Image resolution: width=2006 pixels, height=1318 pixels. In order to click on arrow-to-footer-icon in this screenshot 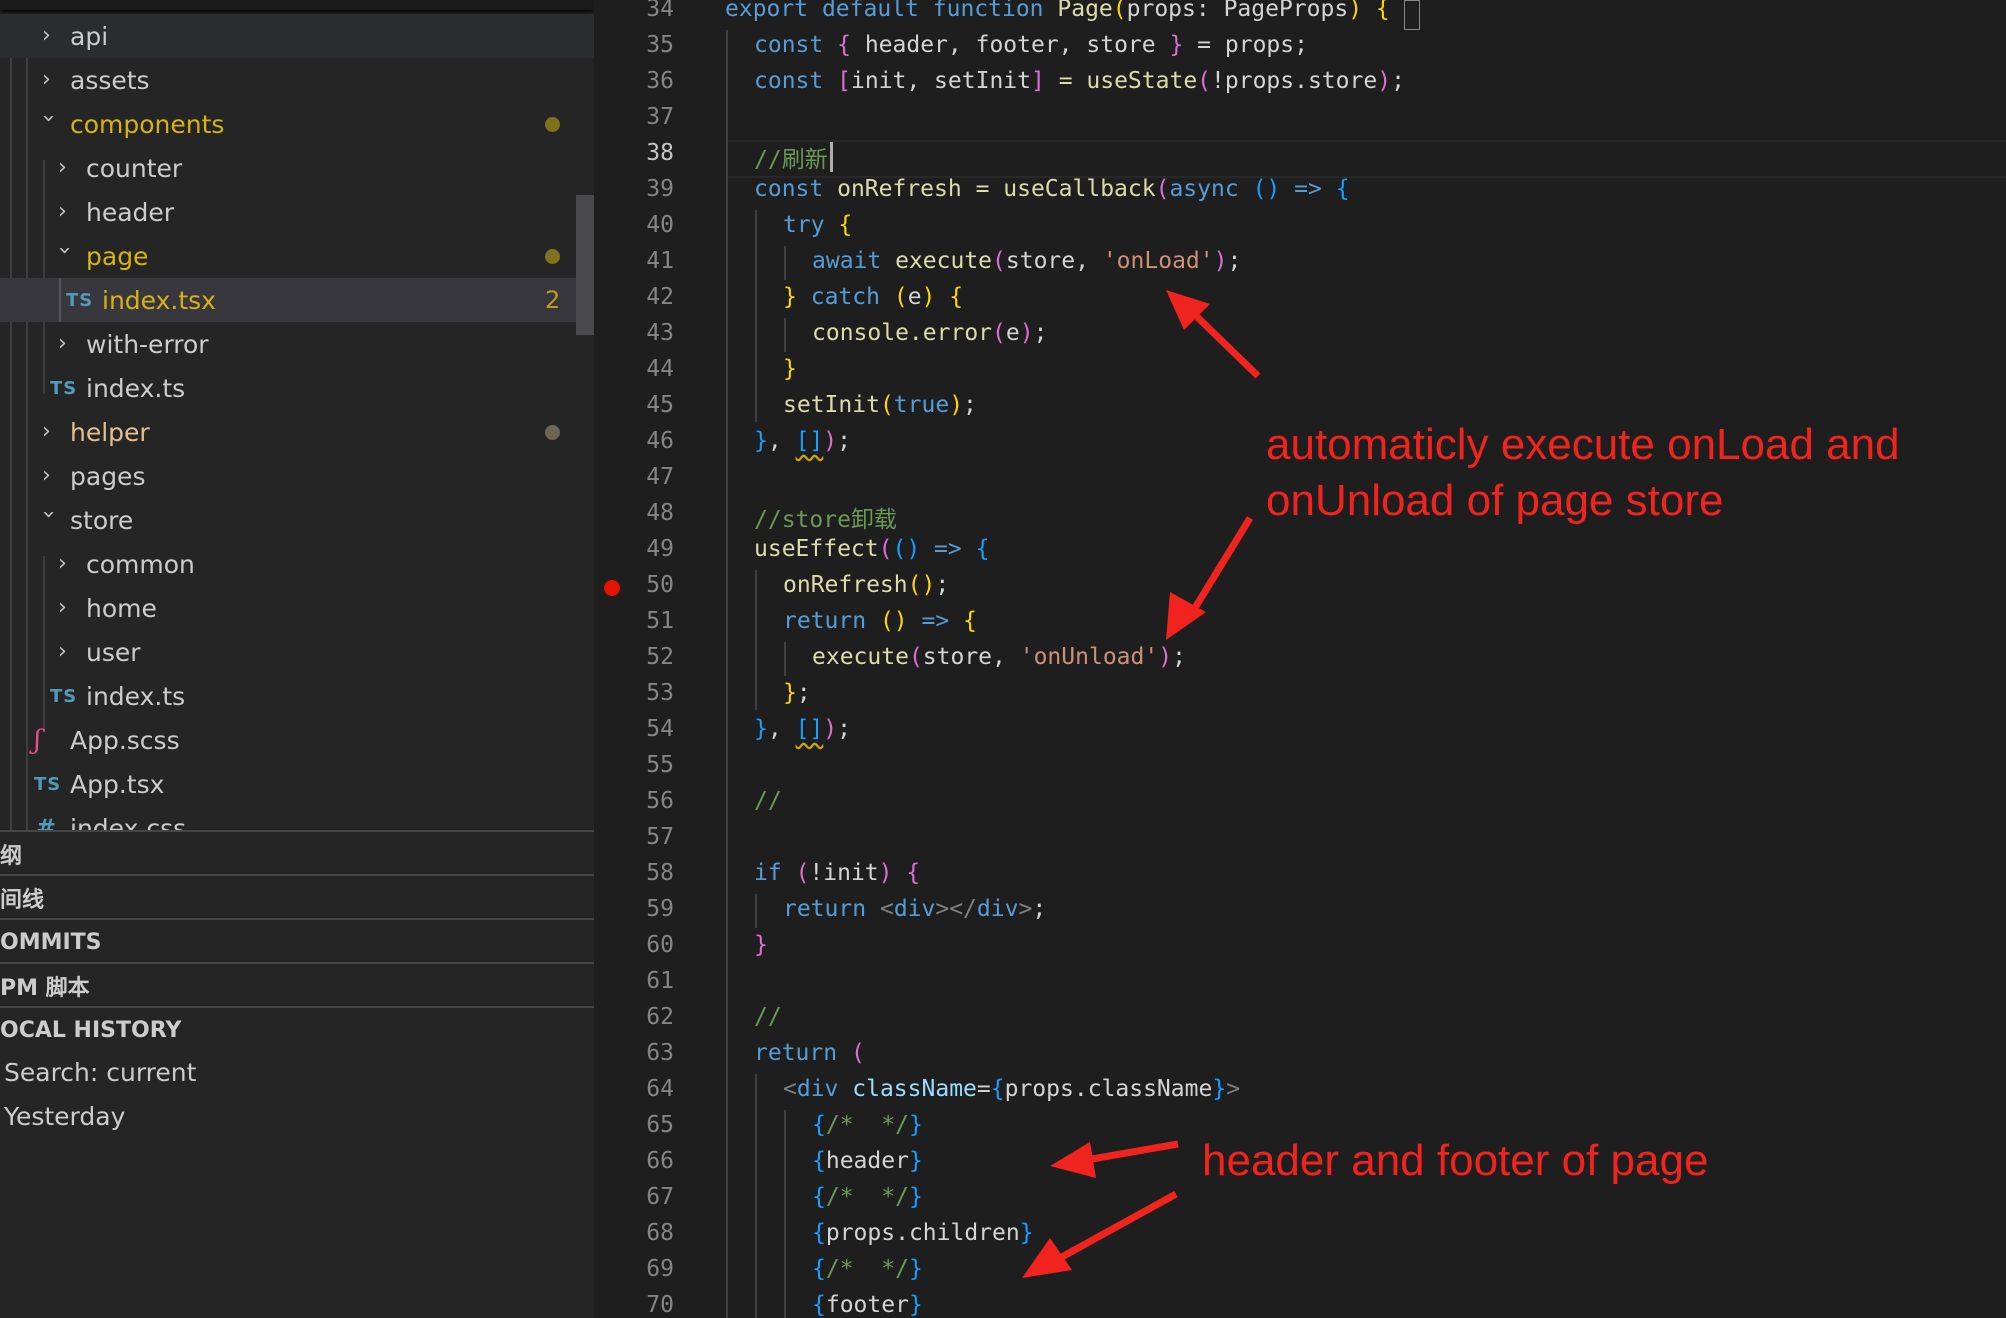, I will do `click(1100, 1234)`.